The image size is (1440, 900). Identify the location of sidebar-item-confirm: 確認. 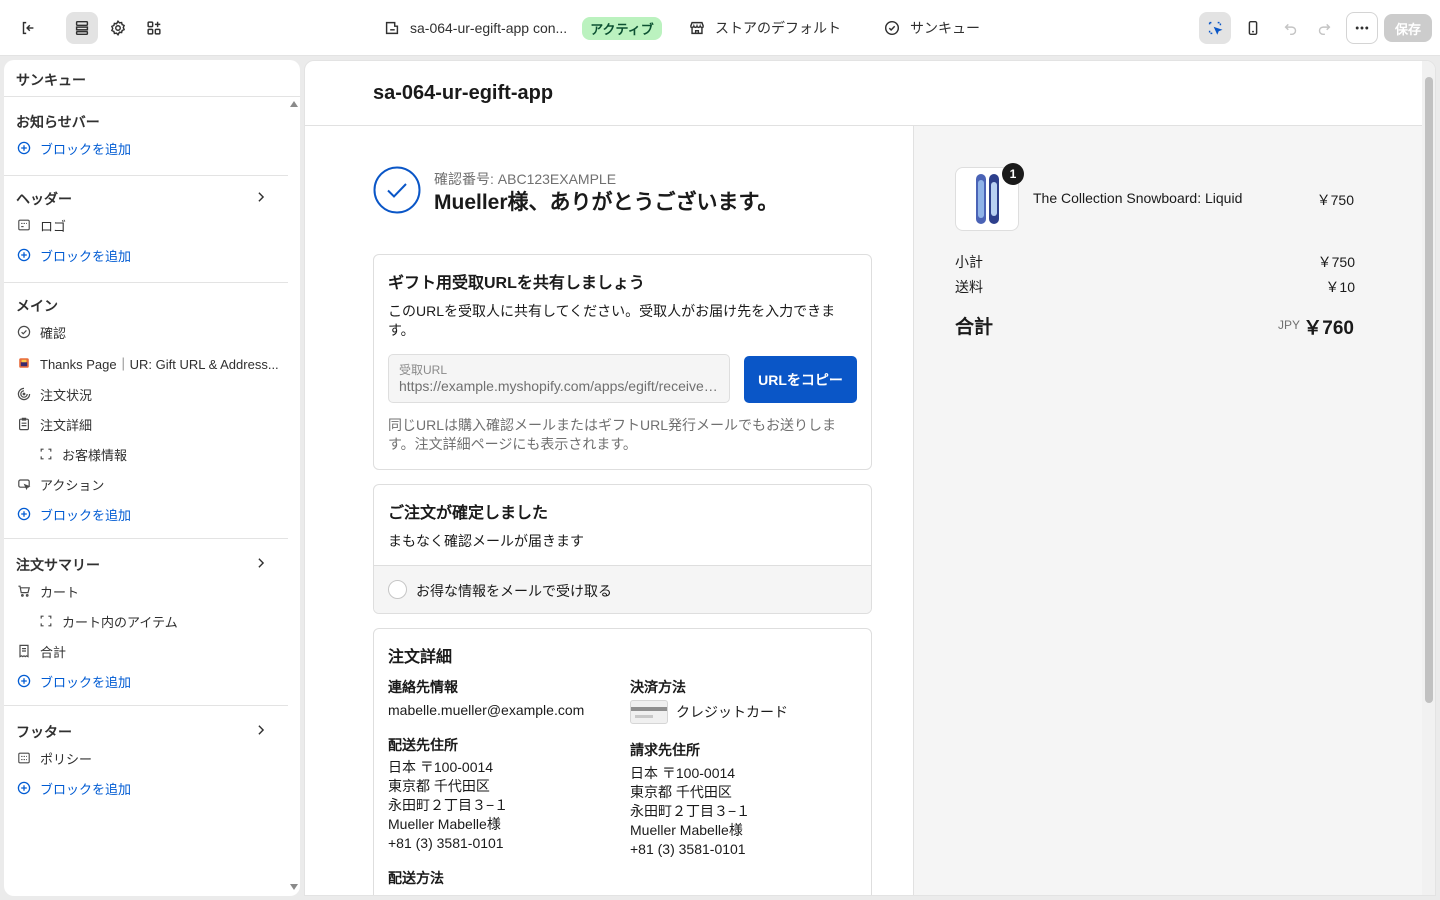
(41, 332).